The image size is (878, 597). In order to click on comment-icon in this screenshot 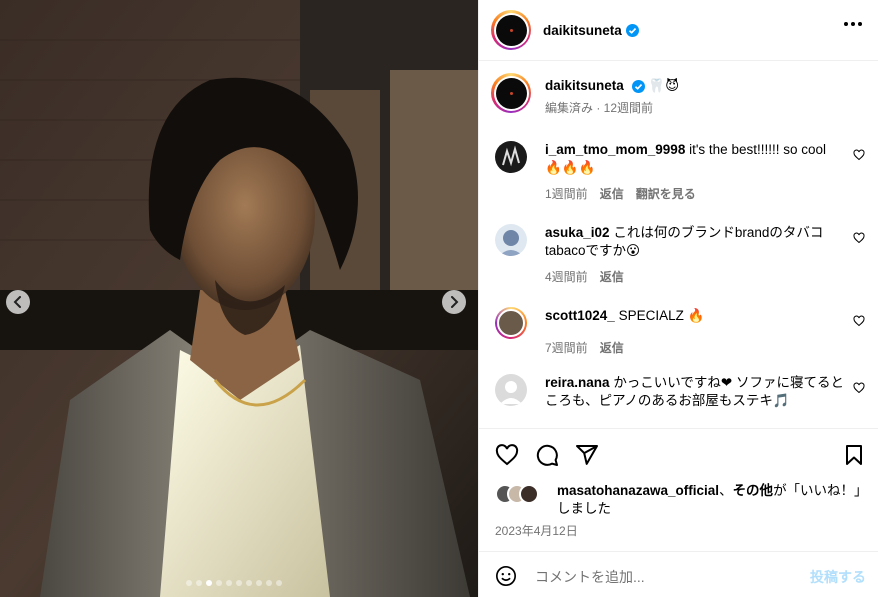, I will do `click(547, 455)`.